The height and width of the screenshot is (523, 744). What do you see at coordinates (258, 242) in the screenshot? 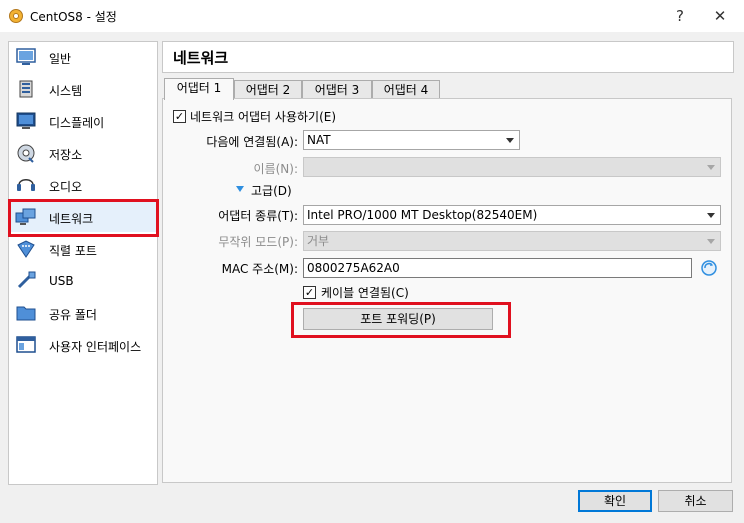
I see `promiscuous-mode-label: 무작위 모드(P):` at bounding box center [258, 242].